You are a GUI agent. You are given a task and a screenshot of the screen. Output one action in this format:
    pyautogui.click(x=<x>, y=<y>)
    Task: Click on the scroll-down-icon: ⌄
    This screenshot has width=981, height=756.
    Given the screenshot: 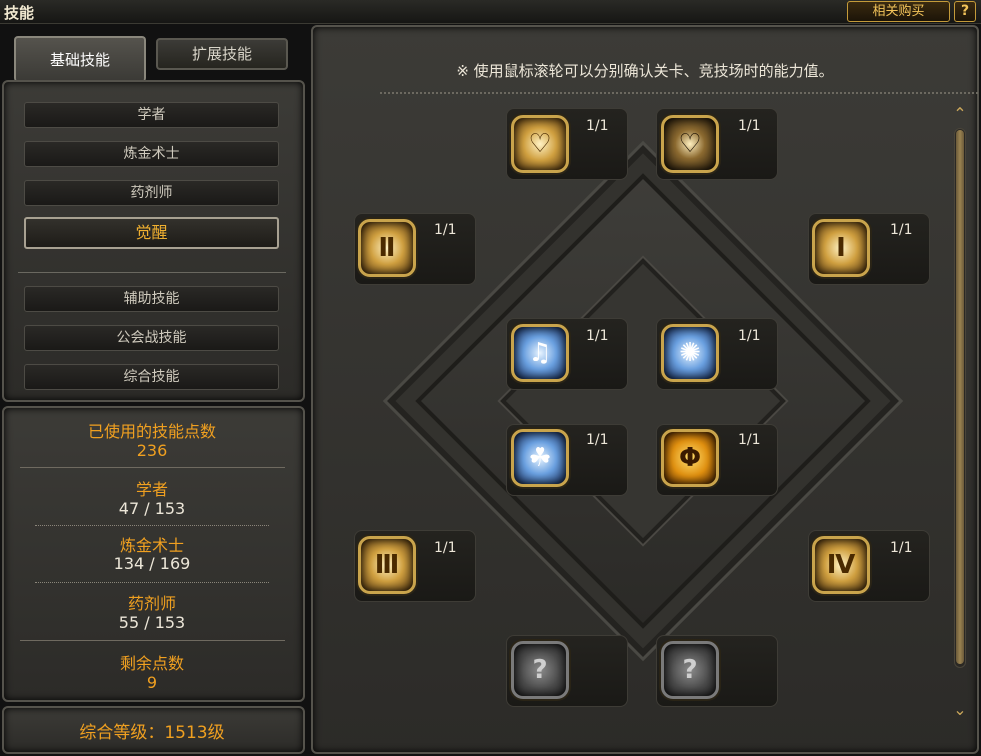 What is the action you would take?
    pyautogui.click(x=960, y=710)
    